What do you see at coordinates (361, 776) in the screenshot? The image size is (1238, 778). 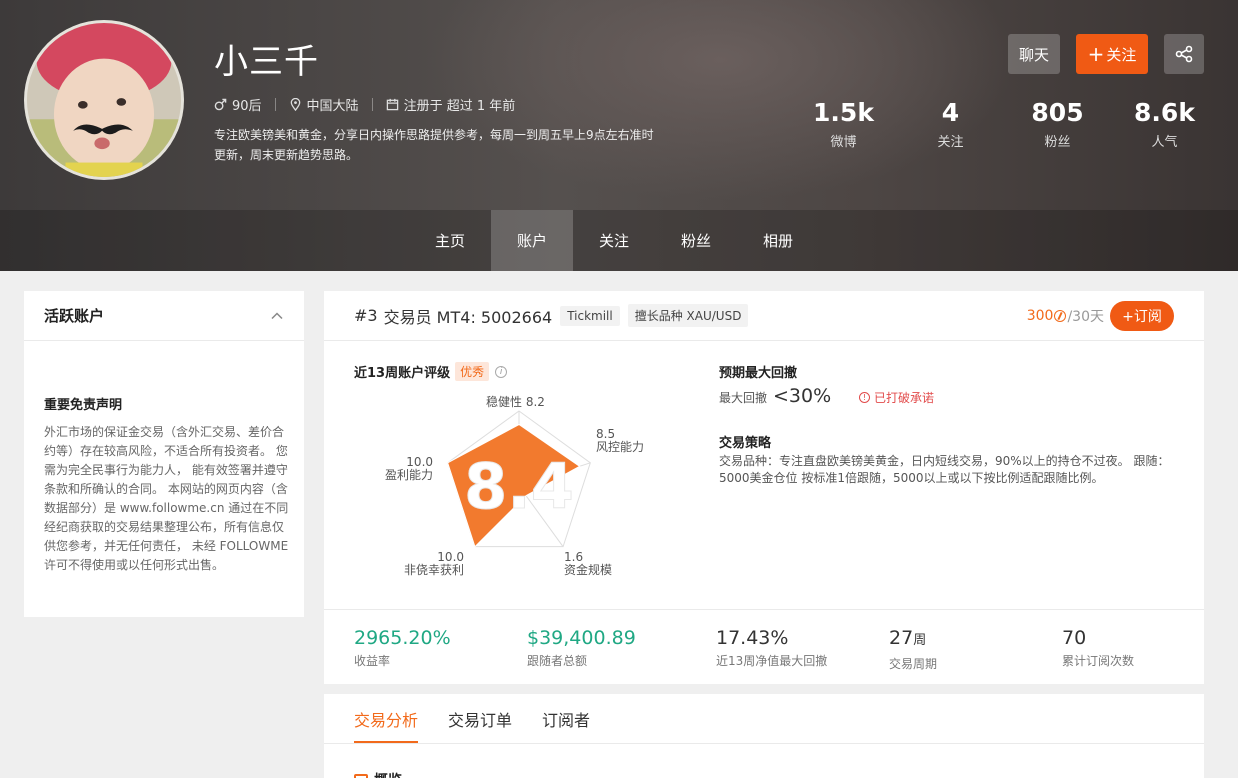 I see `overview-icon` at bounding box center [361, 776].